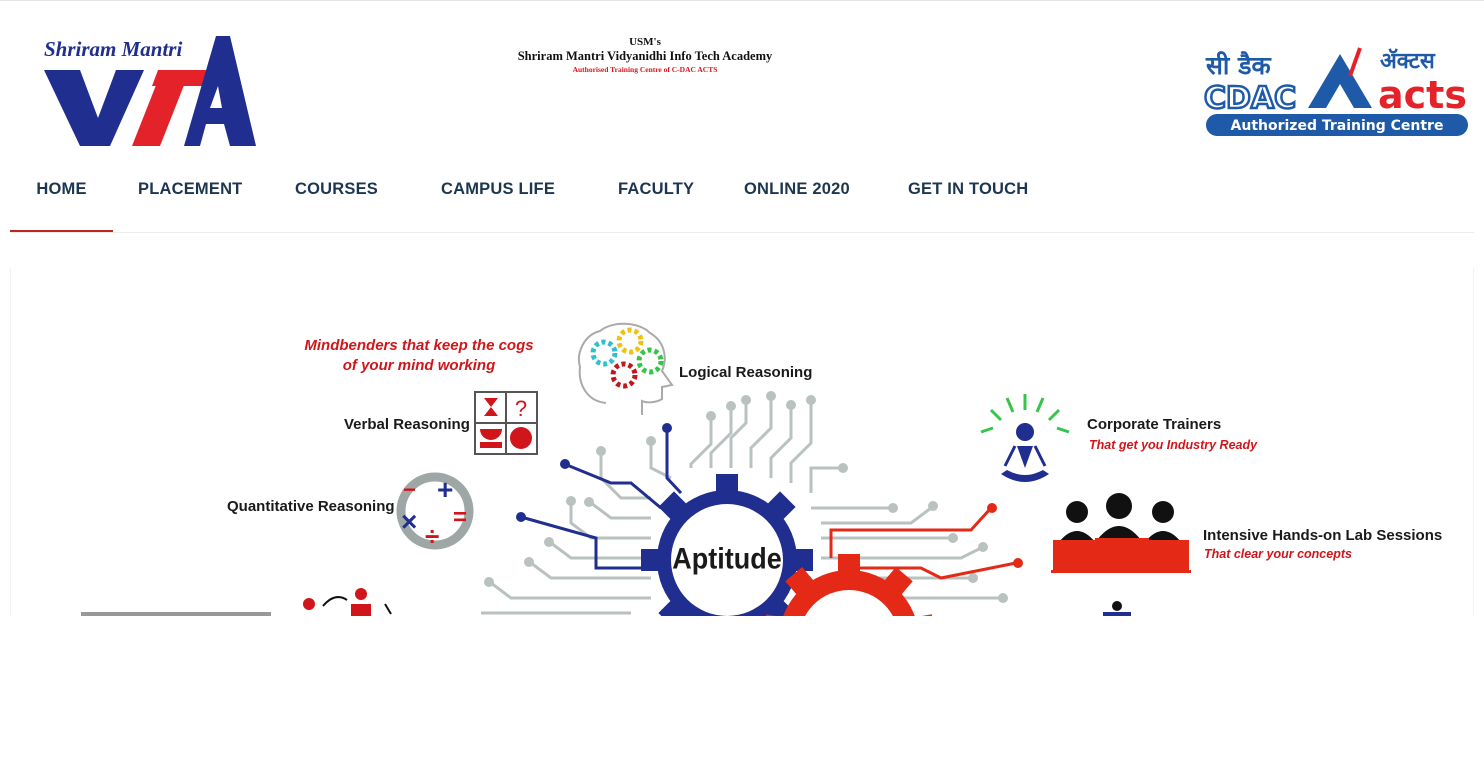 The image size is (1484, 771). What do you see at coordinates (968, 195) in the screenshot?
I see `nav-get-in-touch: GET IN TOUCH` at bounding box center [968, 195].